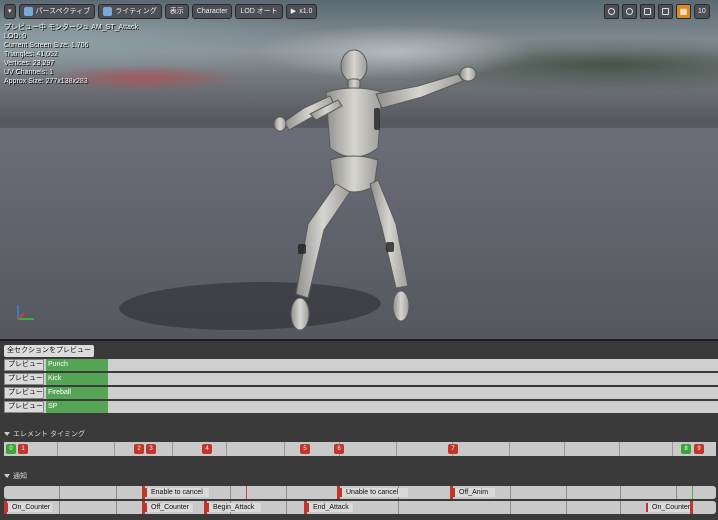 The image size is (718, 520). I want to click on timing-marker: 5, so click(305, 449).